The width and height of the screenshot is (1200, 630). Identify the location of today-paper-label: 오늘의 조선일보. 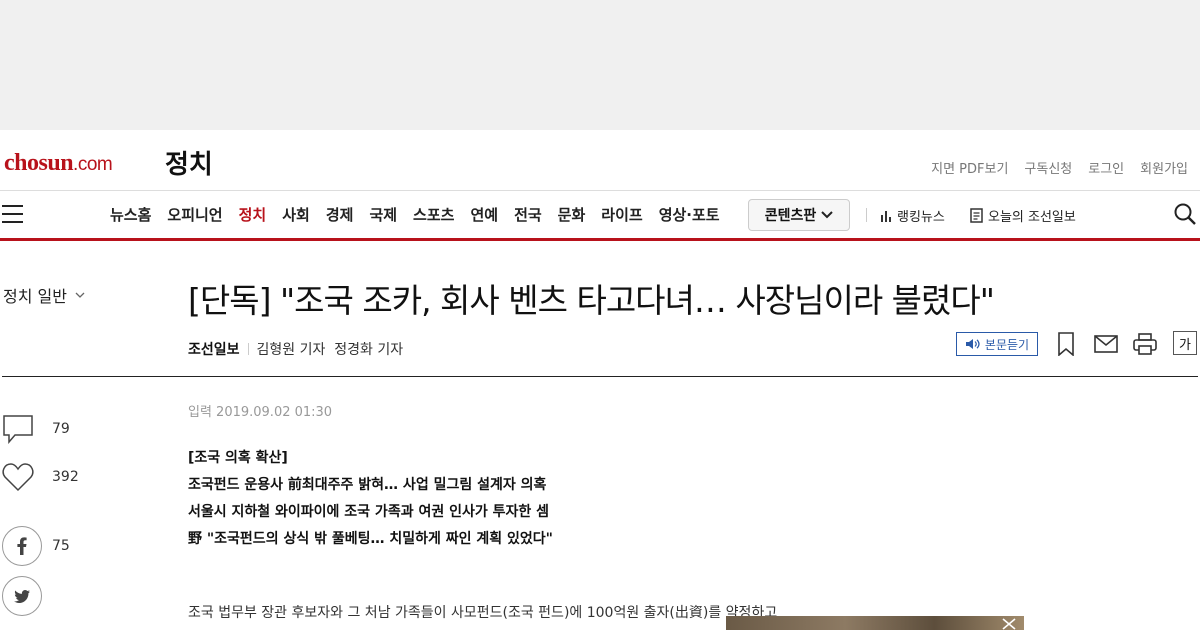
(1032, 217).